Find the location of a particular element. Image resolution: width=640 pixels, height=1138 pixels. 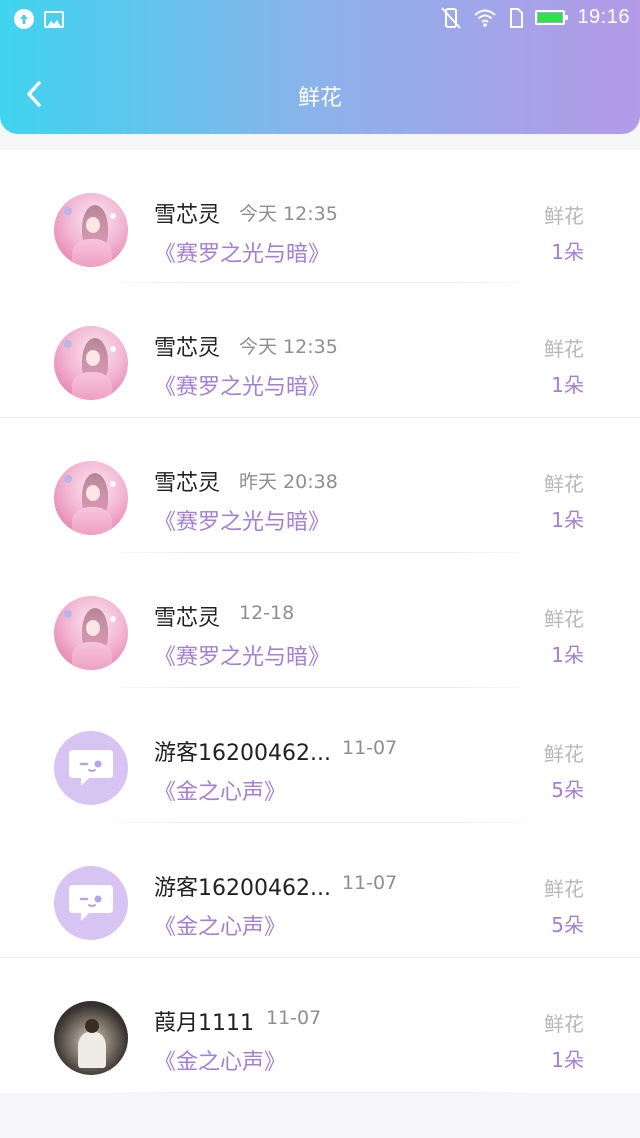

battery-icon is located at coordinates (552, 17).